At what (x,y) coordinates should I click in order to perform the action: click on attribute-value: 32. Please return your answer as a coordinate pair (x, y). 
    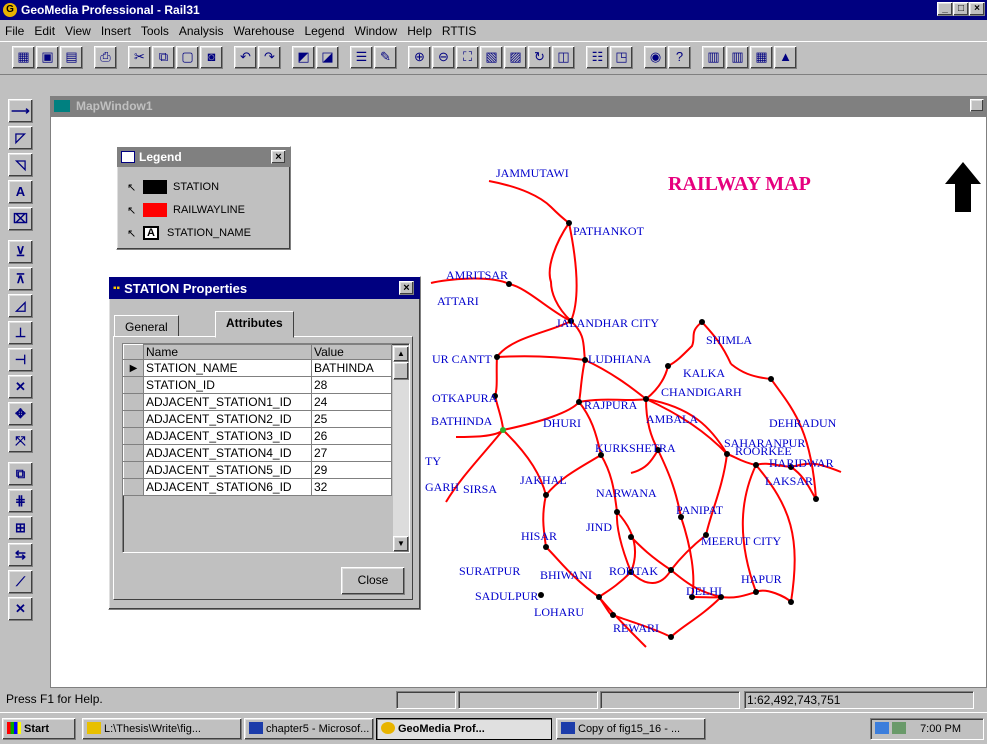
    Looking at the image, I should click on (351, 487).